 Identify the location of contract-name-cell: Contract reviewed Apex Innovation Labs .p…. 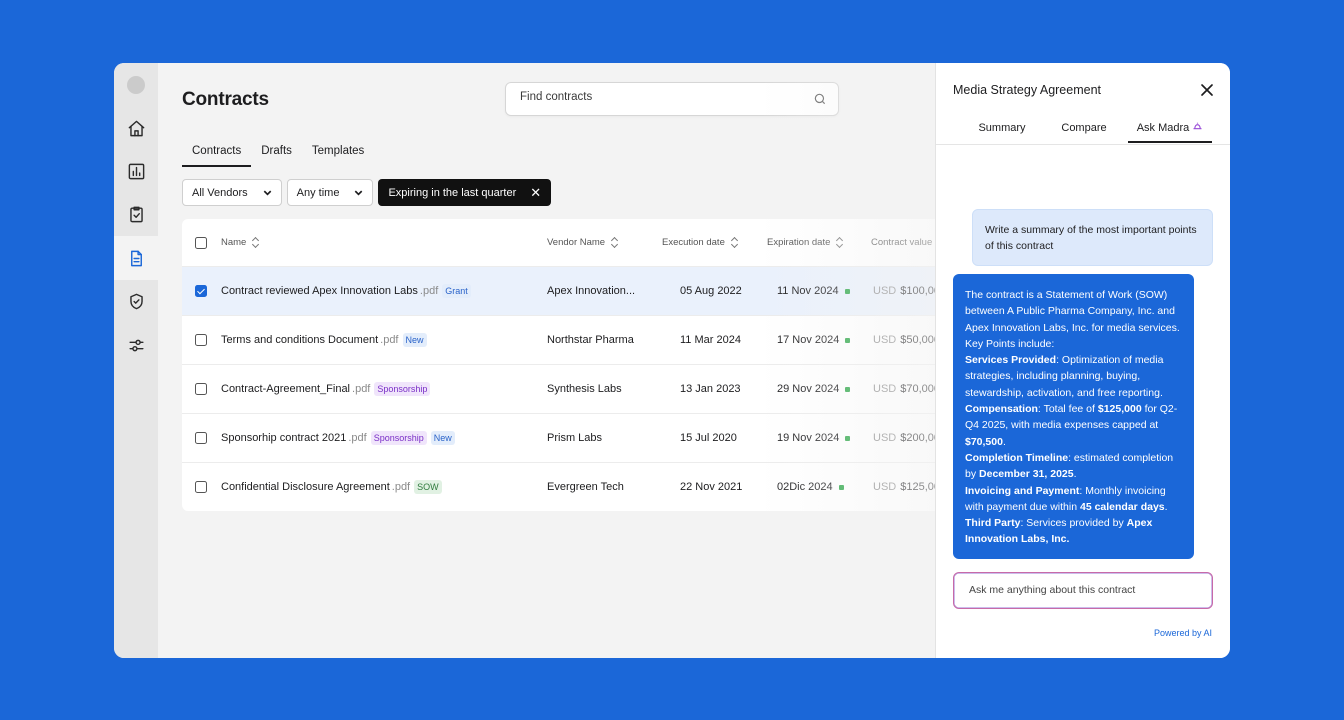
(346, 291).